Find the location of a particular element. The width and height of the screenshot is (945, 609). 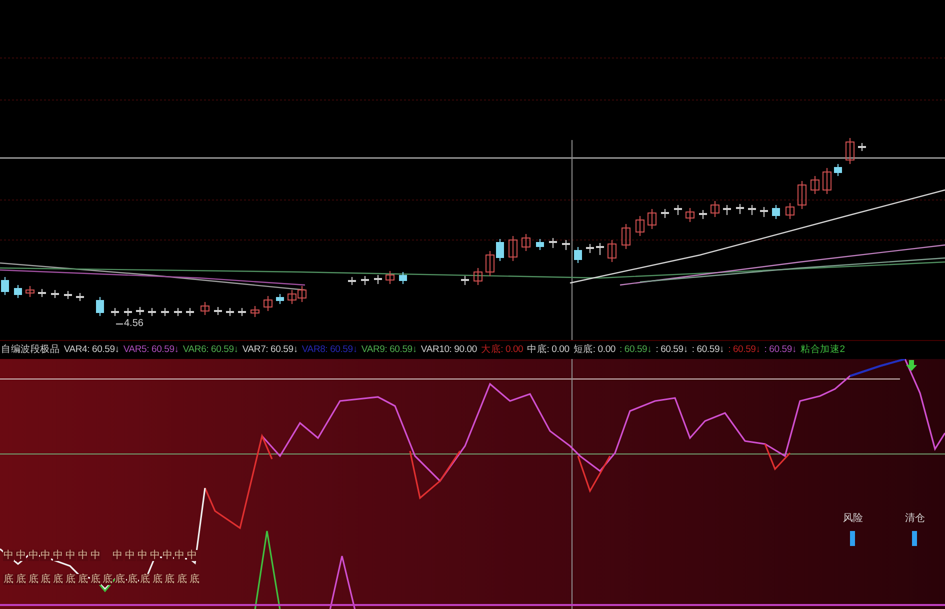

low-price-label: 4.56 is located at coordinates (134, 324).